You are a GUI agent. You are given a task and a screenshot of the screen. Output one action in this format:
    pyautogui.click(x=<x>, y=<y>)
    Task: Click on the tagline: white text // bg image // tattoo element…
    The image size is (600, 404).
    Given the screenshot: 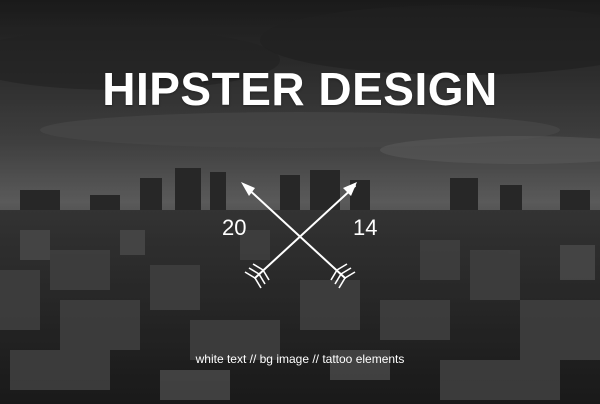 What is the action you would take?
    pyautogui.click(x=300, y=359)
    